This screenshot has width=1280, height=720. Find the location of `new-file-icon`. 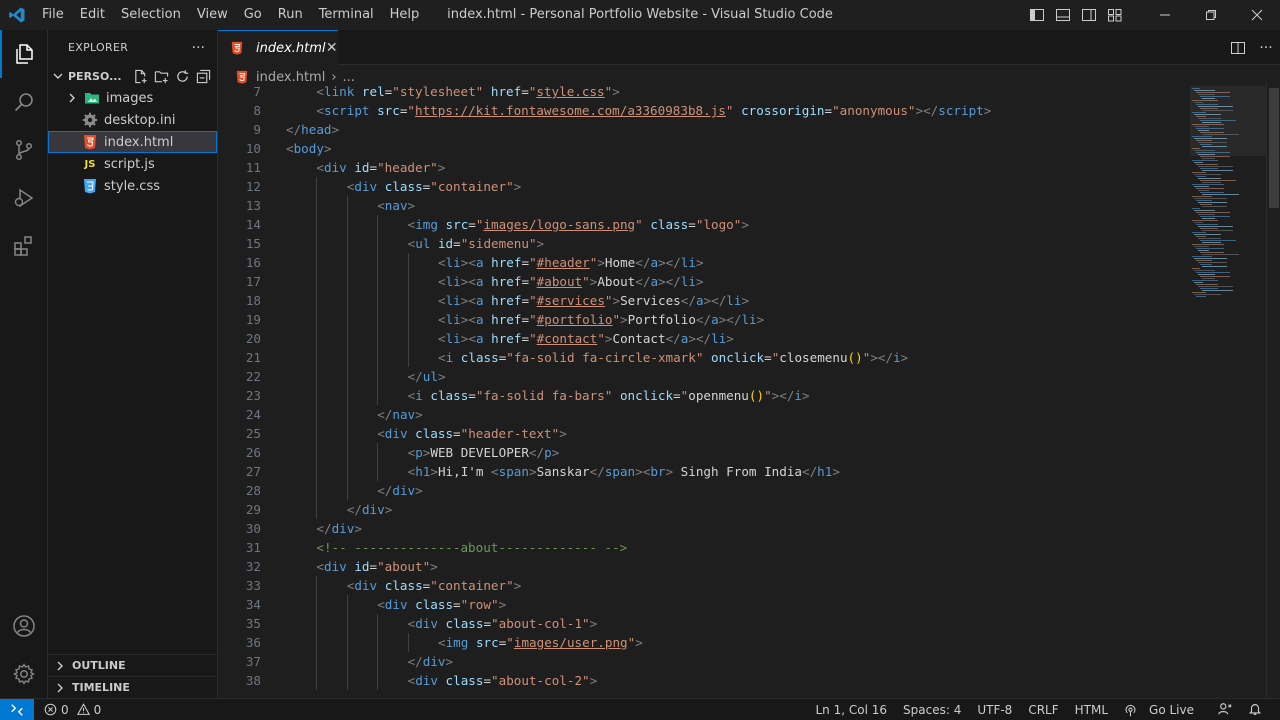

new-file-icon is located at coordinates (140, 76).